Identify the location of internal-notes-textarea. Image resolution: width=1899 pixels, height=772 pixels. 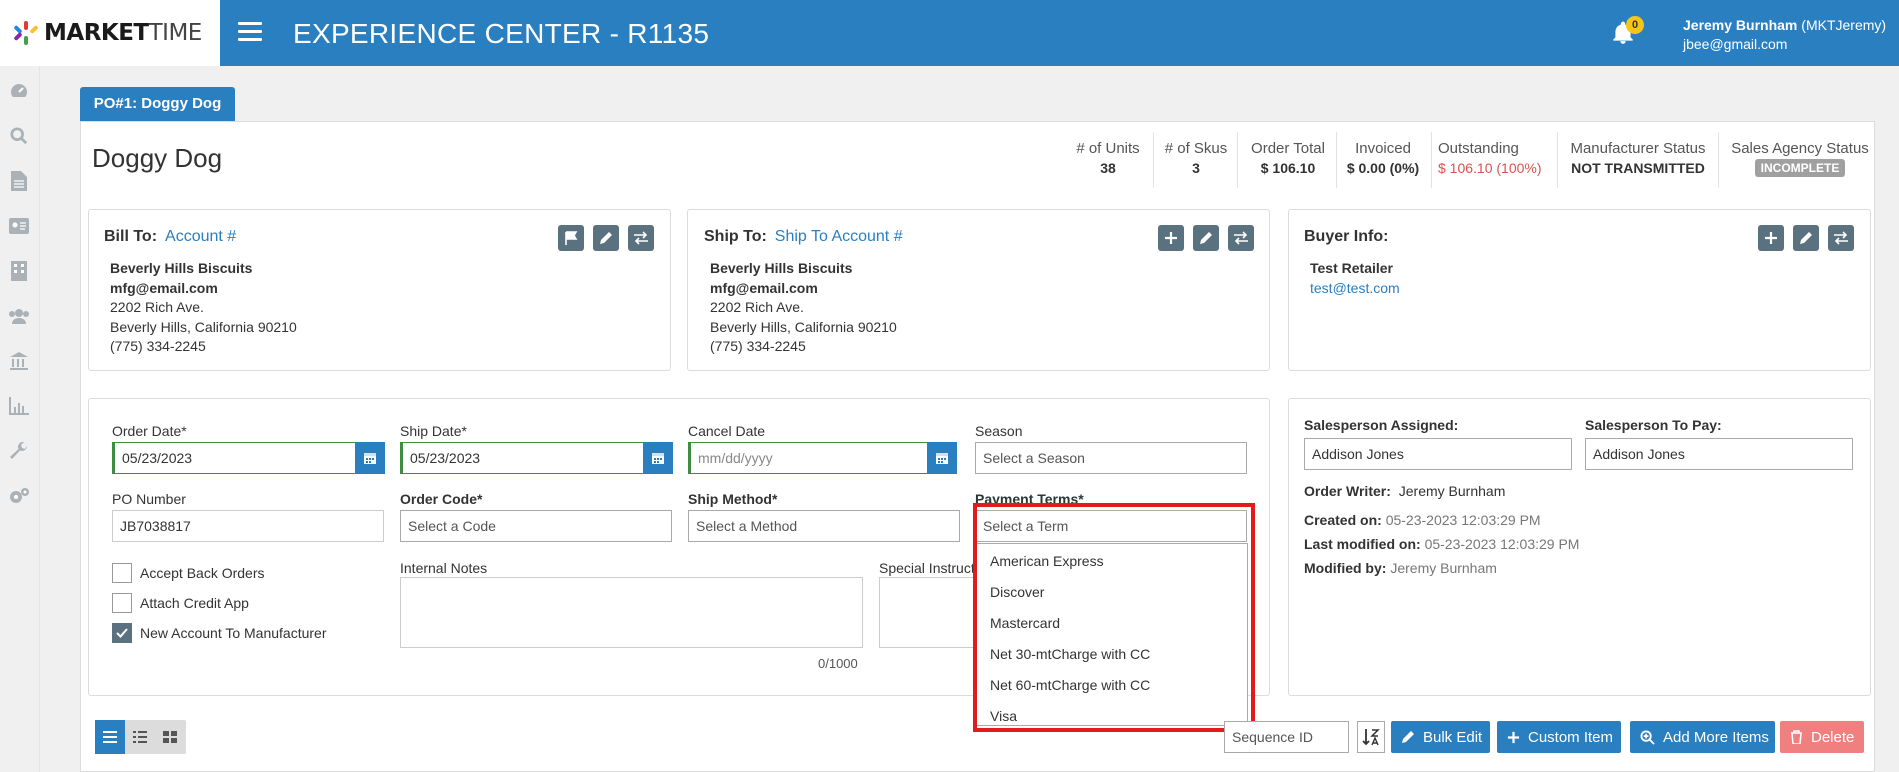
(631, 612).